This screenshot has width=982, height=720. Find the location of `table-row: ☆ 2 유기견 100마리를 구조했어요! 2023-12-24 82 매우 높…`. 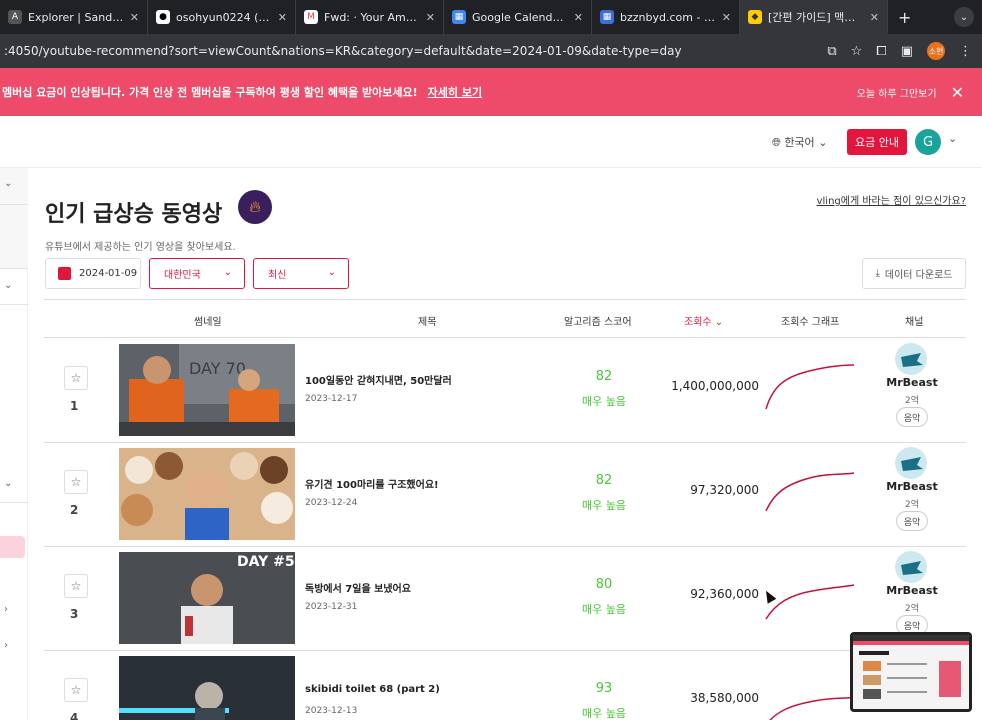

table-row: ☆ 2 유기견 100마리를 구조했어요! 2023-12-24 82 매우 높… is located at coordinates (505, 495).